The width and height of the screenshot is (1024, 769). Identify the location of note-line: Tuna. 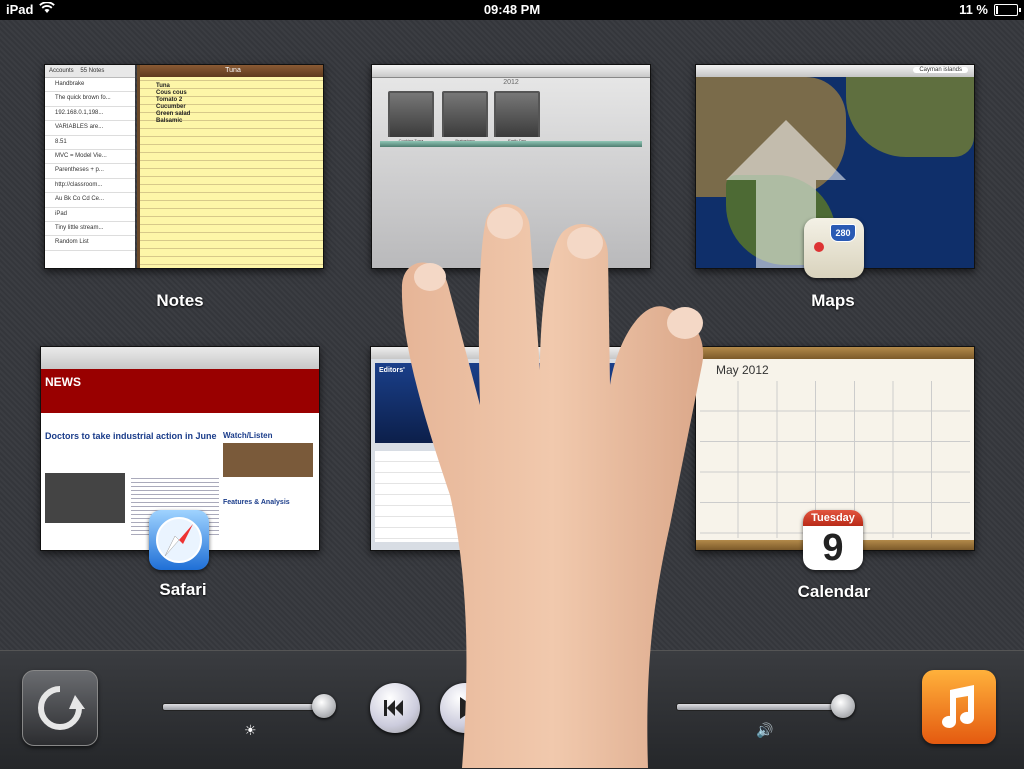
(163, 86).